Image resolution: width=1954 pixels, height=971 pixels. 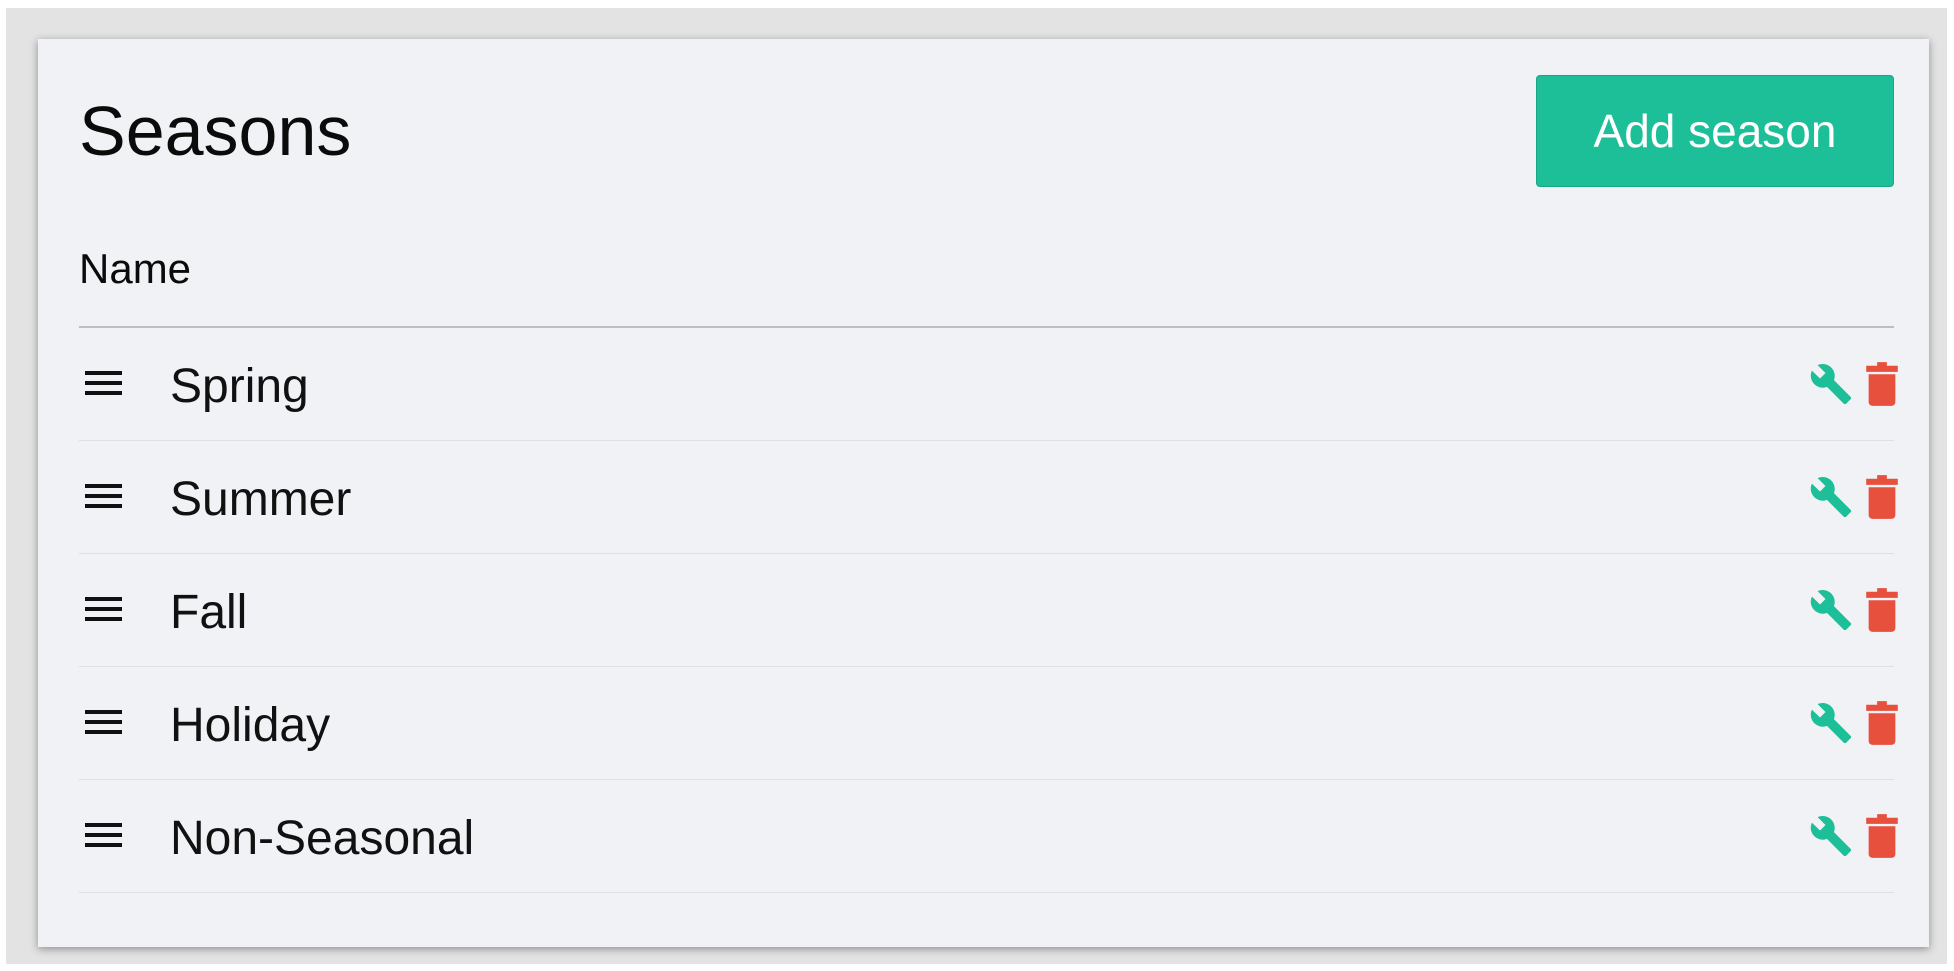 I want to click on list-item: Spring, so click(x=988, y=384).